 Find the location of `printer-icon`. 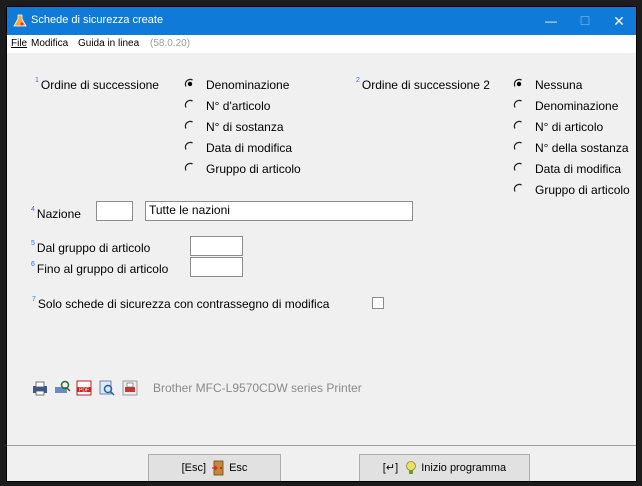

printer-icon is located at coordinates (40, 388).